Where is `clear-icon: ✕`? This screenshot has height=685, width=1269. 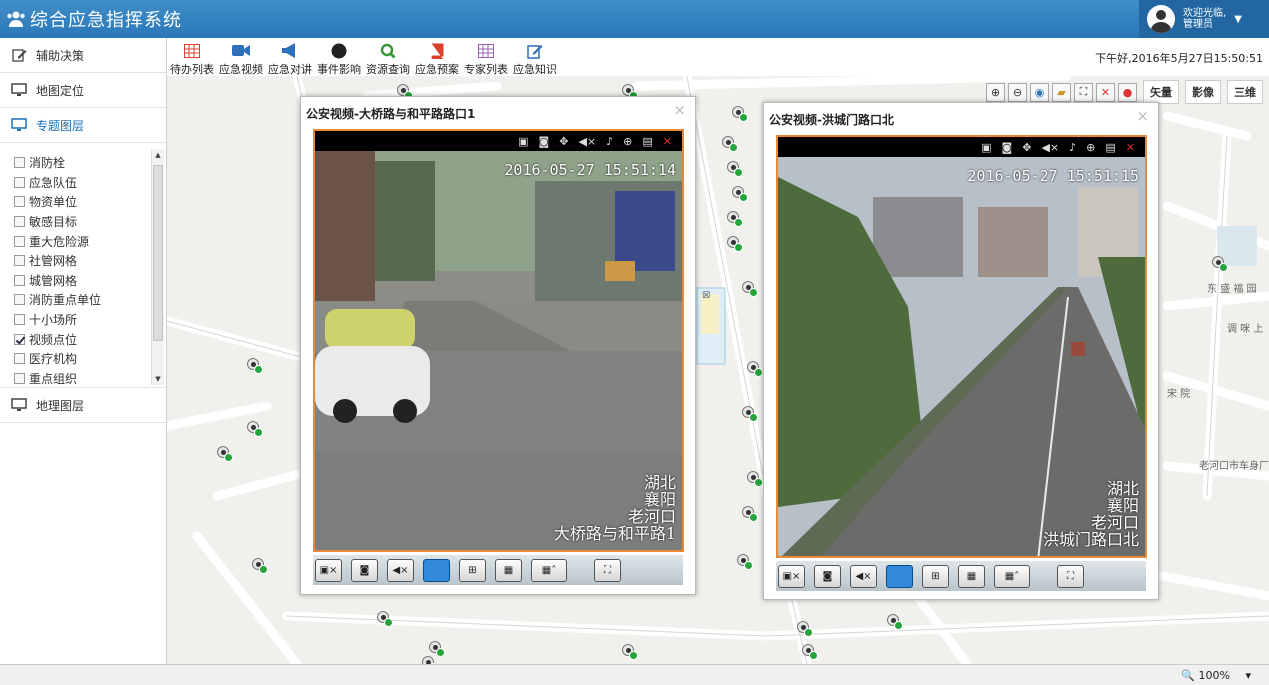 clear-icon: ✕ is located at coordinates (1105, 92).